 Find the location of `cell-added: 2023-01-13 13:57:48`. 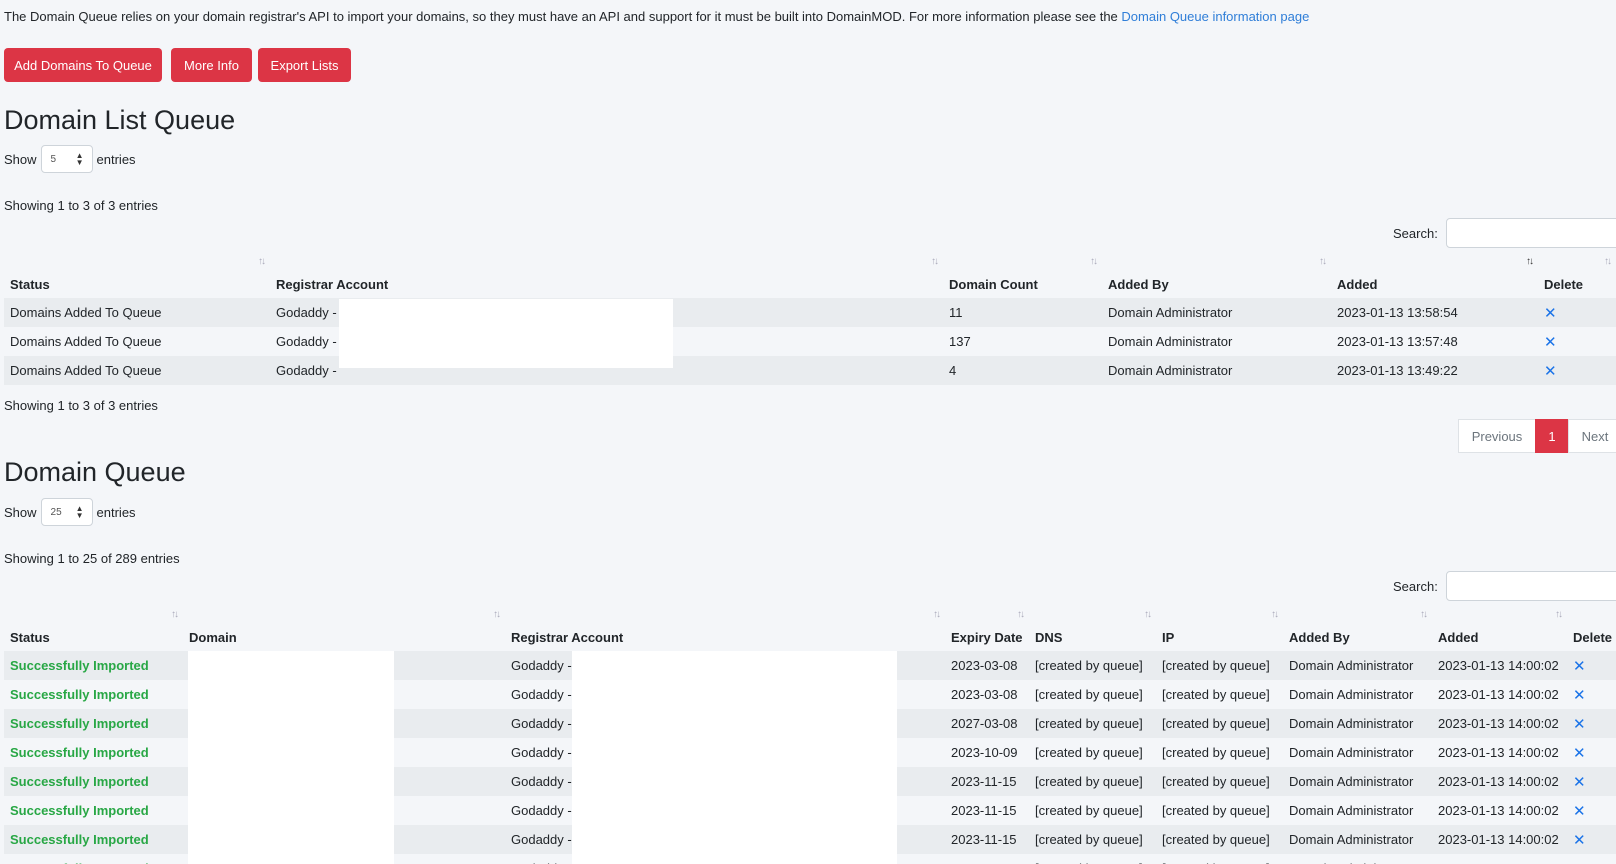

cell-added: 2023-01-13 13:57:48 is located at coordinates (1434, 341).